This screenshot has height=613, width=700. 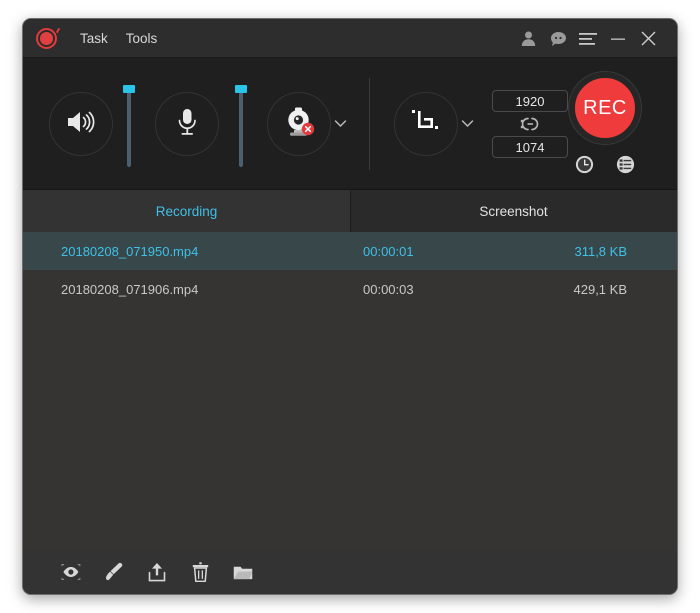 I want to click on capture-region-chevron-down-icon, so click(x=467, y=124).